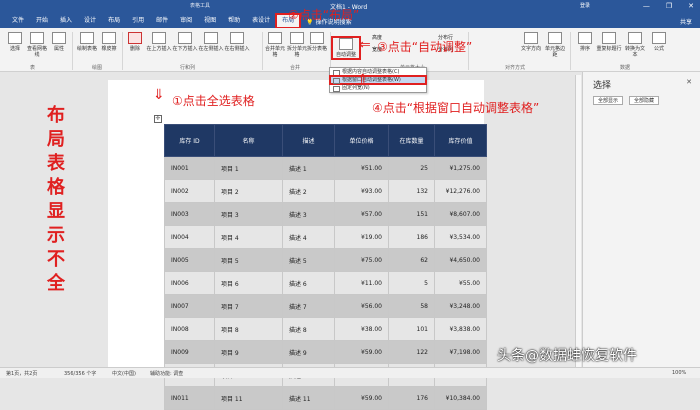 This screenshot has height=410, width=700. I want to click on table-cell: 176, so click(411, 398).